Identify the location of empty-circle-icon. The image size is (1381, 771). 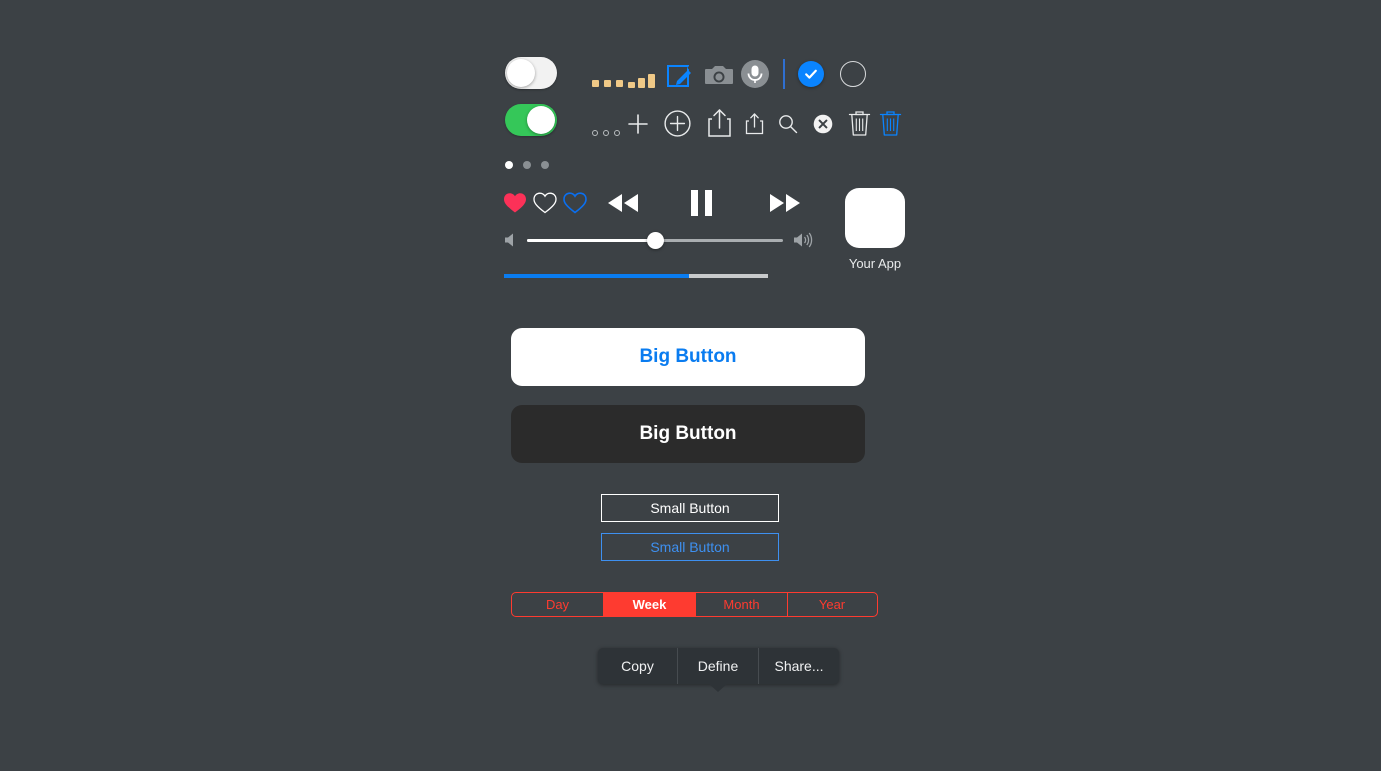
(853, 74).